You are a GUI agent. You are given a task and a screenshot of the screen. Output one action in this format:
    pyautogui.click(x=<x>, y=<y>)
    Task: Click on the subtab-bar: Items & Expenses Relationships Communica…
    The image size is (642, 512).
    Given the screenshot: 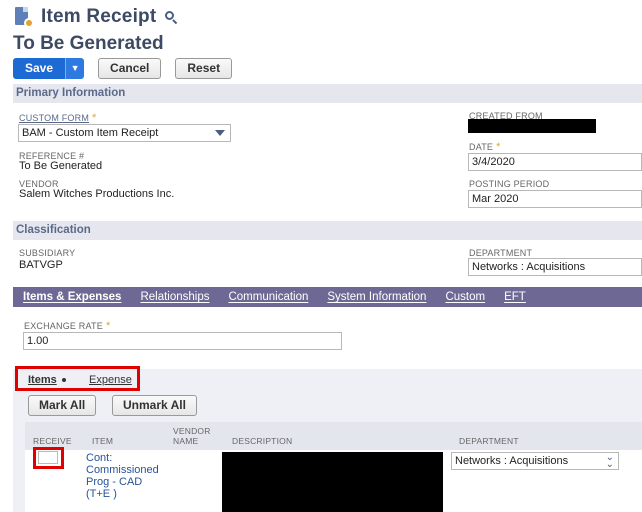 What is the action you would take?
    pyautogui.click(x=327, y=297)
    